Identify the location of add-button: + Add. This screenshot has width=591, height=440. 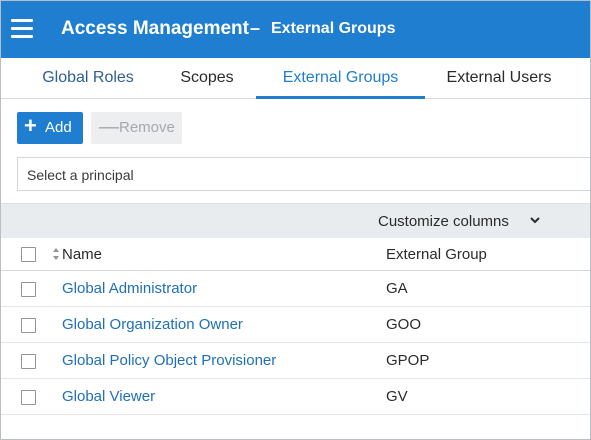
(50, 128).